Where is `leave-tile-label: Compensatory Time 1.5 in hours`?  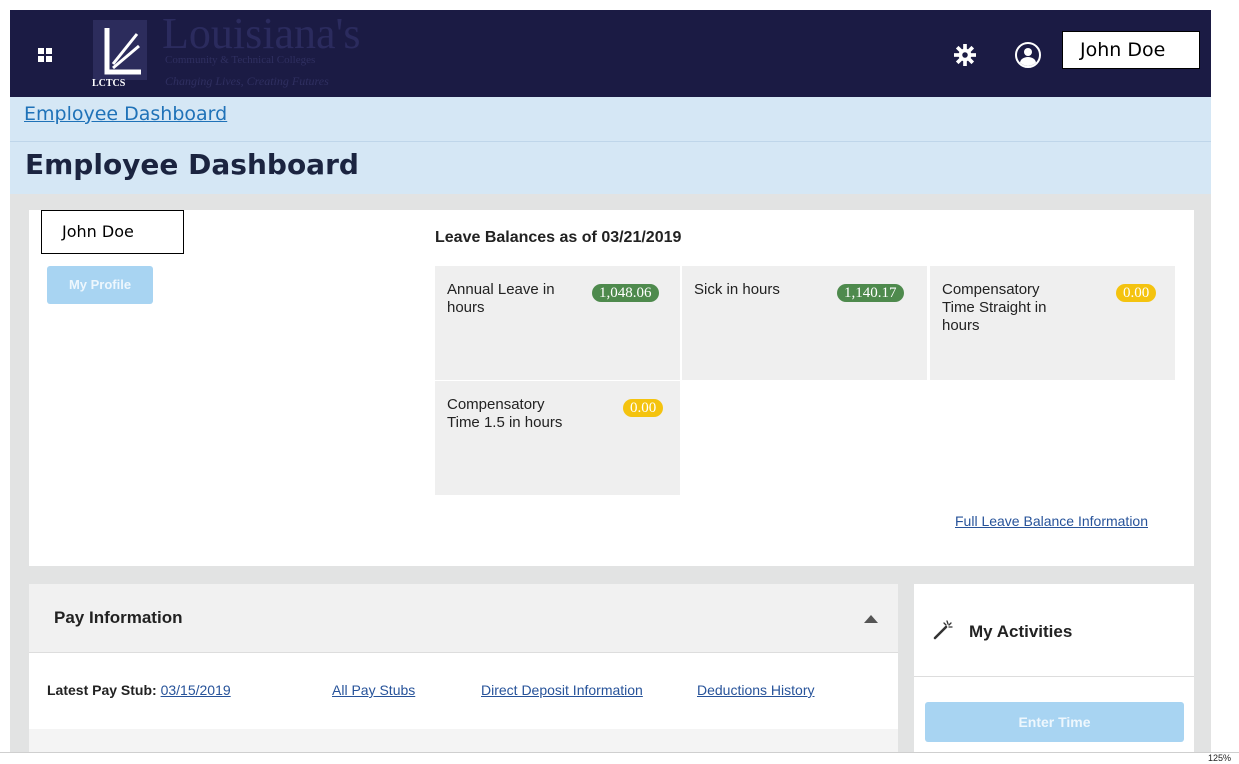 leave-tile-label: Compensatory Time 1.5 in hours is located at coordinates (505, 413).